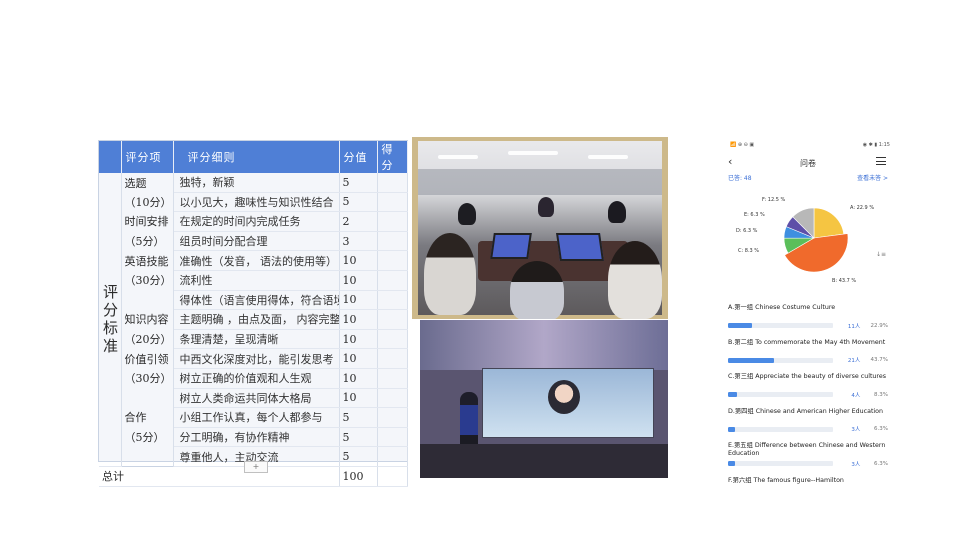  What do you see at coordinates (862, 208) in the screenshot?
I see `pie-label-a: A: 22.9 %` at bounding box center [862, 208].